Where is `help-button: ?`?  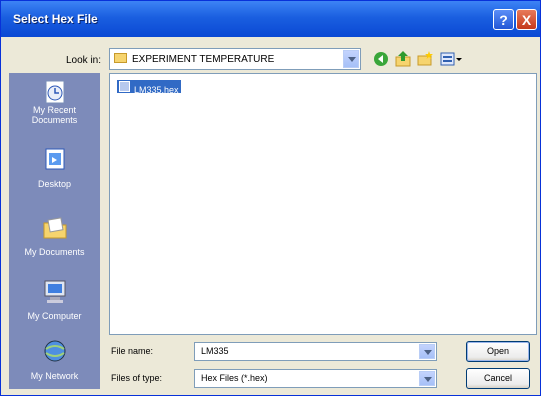 help-button: ? is located at coordinates (503, 19).